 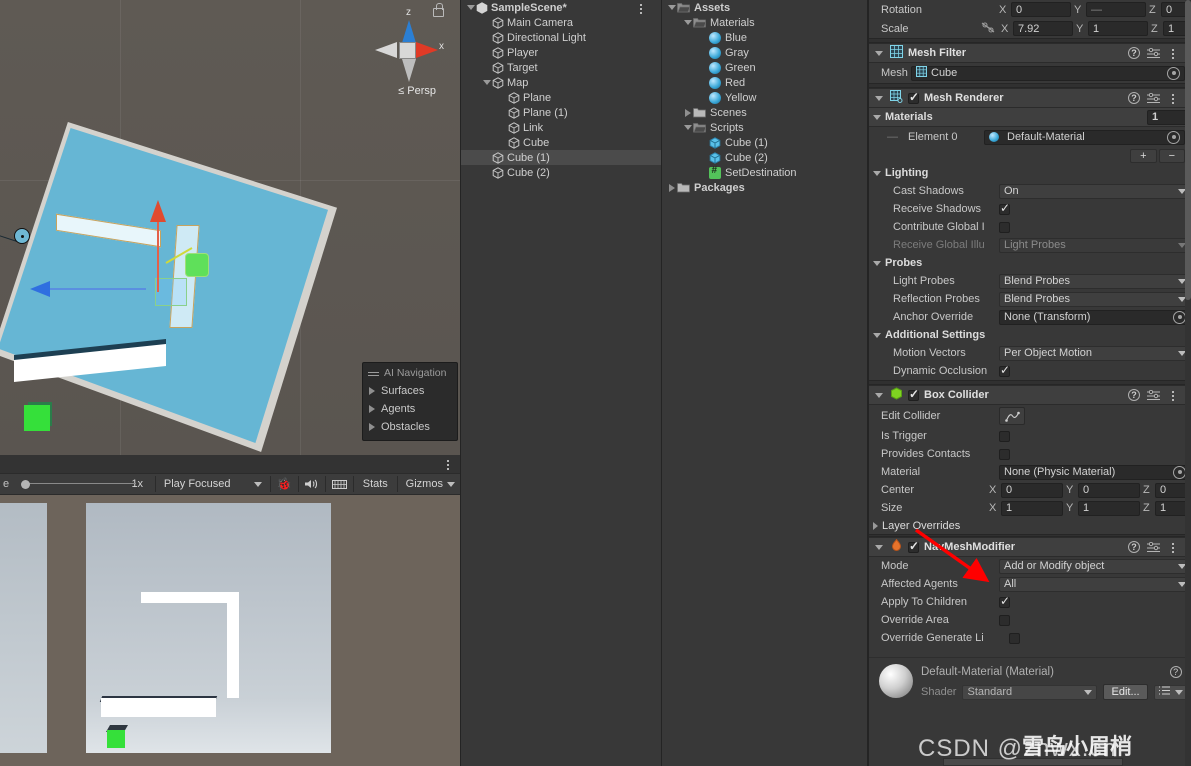 What do you see at coordinates (1116, 9) in the screenshot?
I see `rotation-y-field: —` at bounding box center [1116, 9].